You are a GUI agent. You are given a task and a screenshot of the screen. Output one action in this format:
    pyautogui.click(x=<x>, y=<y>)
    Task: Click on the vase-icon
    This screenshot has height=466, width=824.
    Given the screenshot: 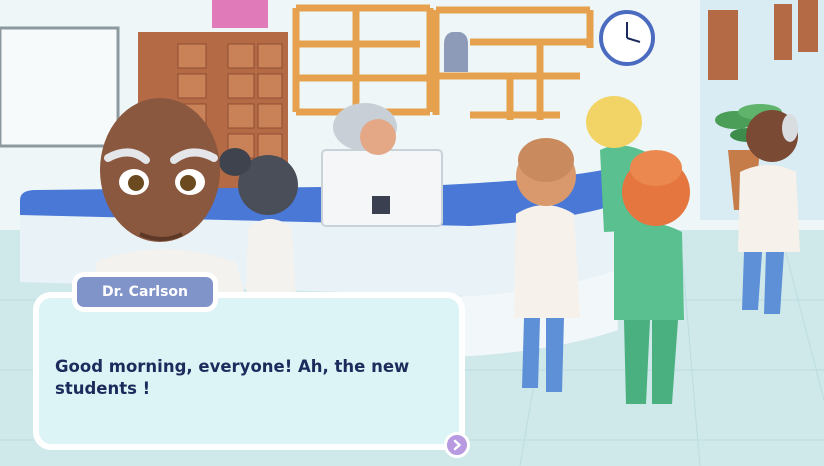 What is the action you would take?
    pyautogui.click(x=456, y=52)
    